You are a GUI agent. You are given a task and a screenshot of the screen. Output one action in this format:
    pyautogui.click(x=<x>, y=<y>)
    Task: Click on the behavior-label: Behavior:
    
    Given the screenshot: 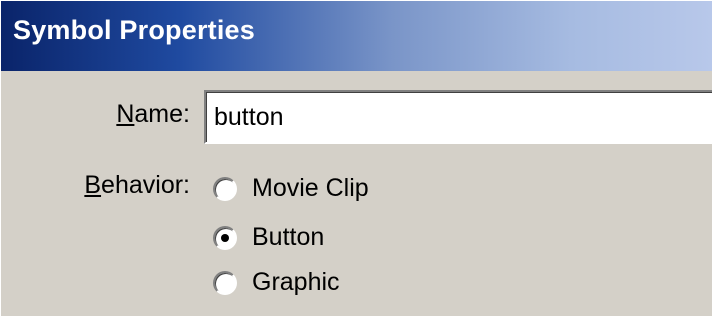 What is the action you would take?
    pyautogui.click(x=137, y=185)
    